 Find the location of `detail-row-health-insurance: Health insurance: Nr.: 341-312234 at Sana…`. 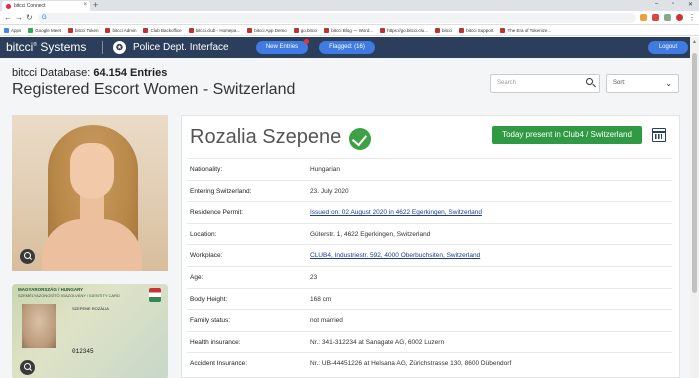

detail-row-health-insurance: Health insurance: Nr.: 341-312234 at Sana… is located at coordinates (429, 341).